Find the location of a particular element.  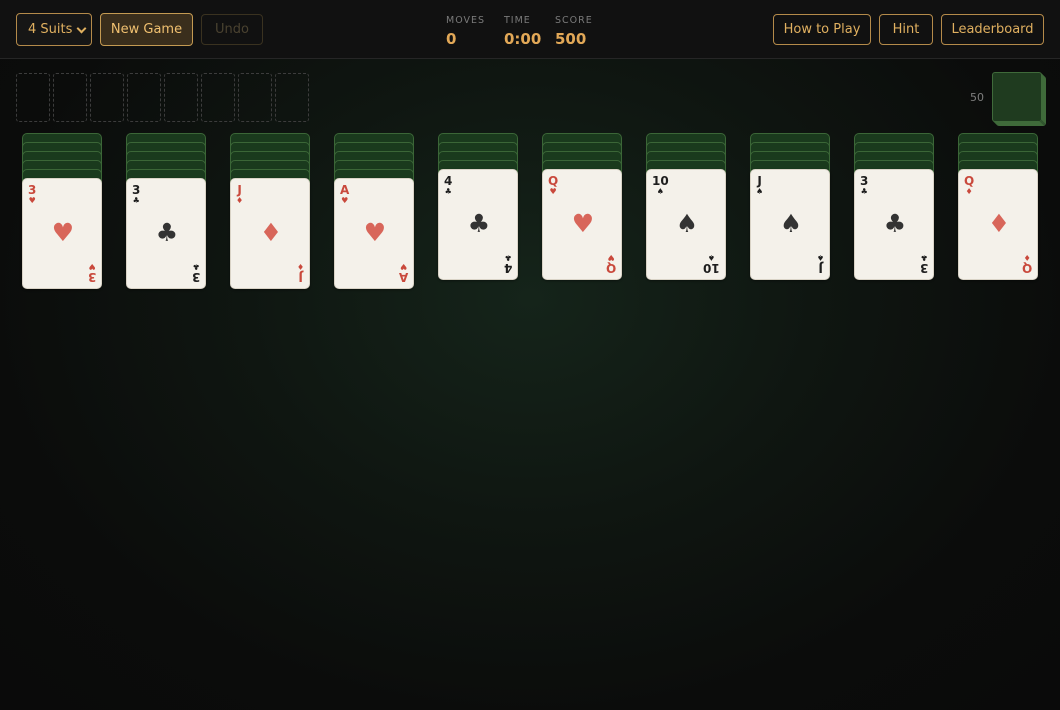

time-value: 0:00 is located at coordinates (523, 39).